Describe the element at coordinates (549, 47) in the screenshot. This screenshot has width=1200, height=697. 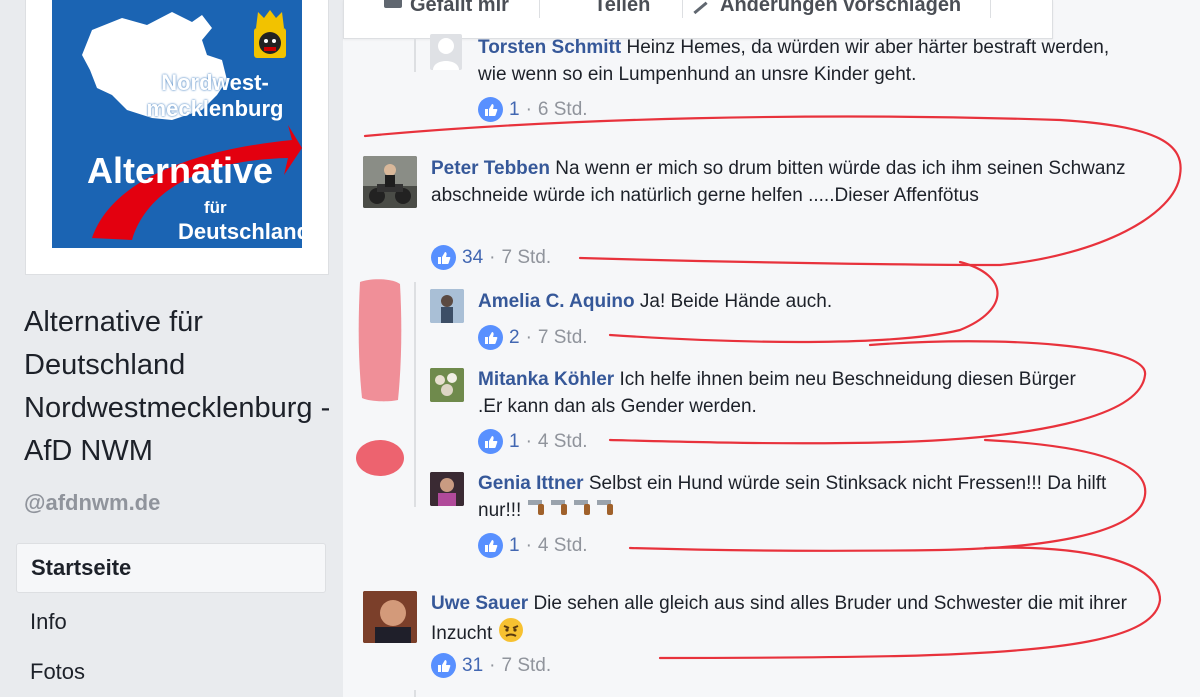
I see `comment-author: Torsten Schmitt` at that location.